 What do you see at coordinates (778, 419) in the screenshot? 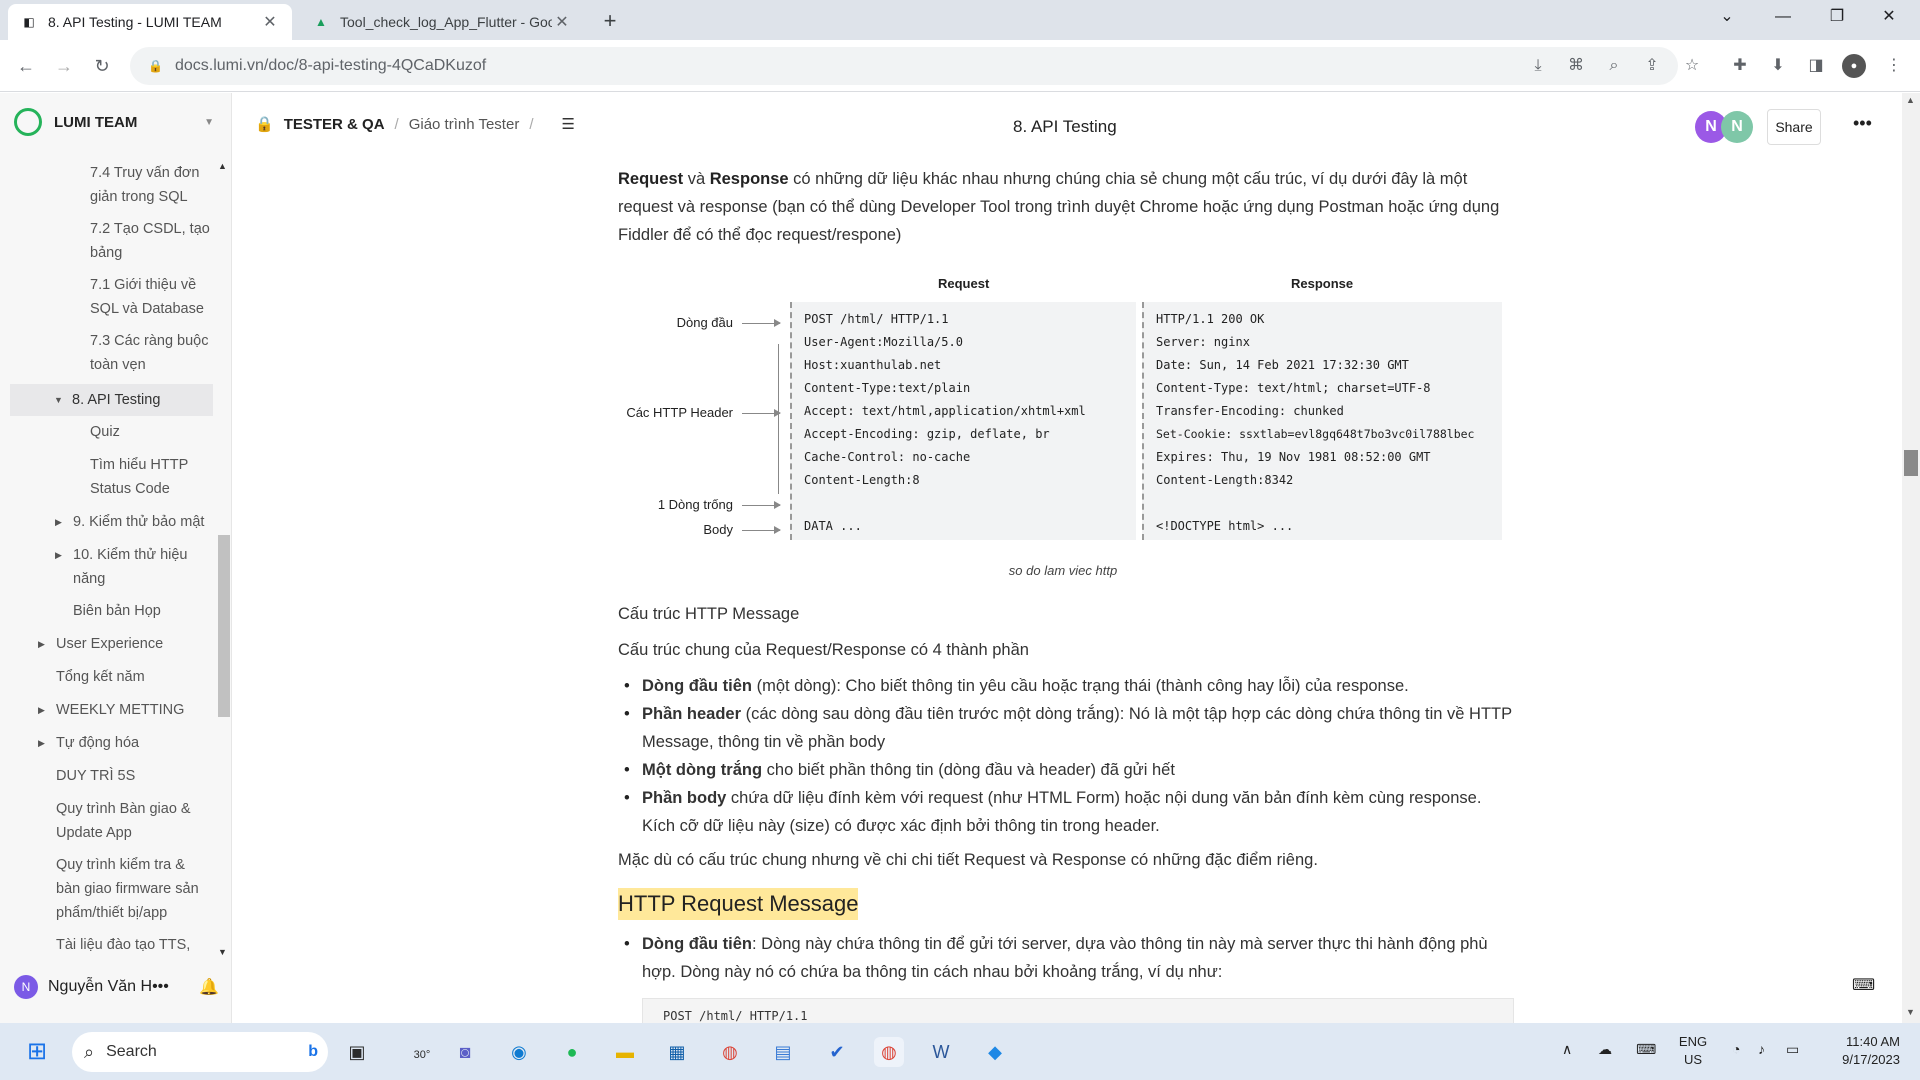
I see `diagram-bracket` at bounding box center [778, 419].